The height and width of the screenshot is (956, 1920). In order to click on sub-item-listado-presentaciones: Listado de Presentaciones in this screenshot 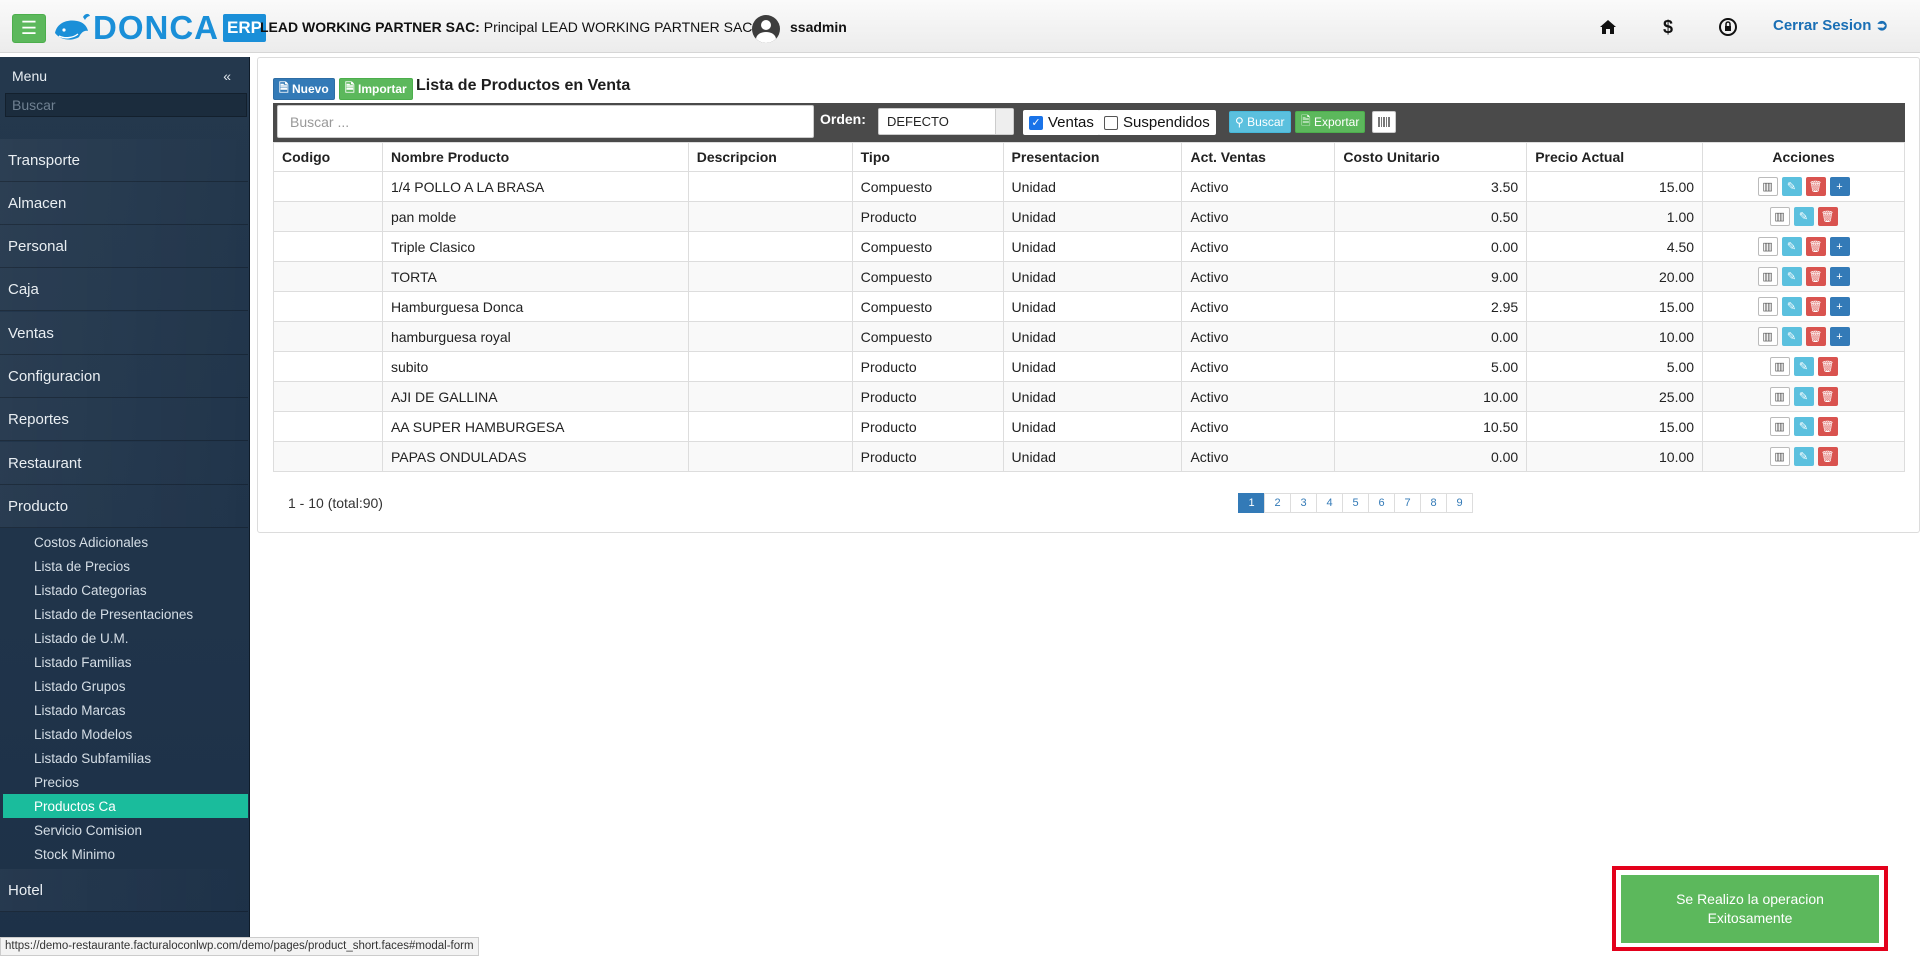, I will do `click(125, 614)`.